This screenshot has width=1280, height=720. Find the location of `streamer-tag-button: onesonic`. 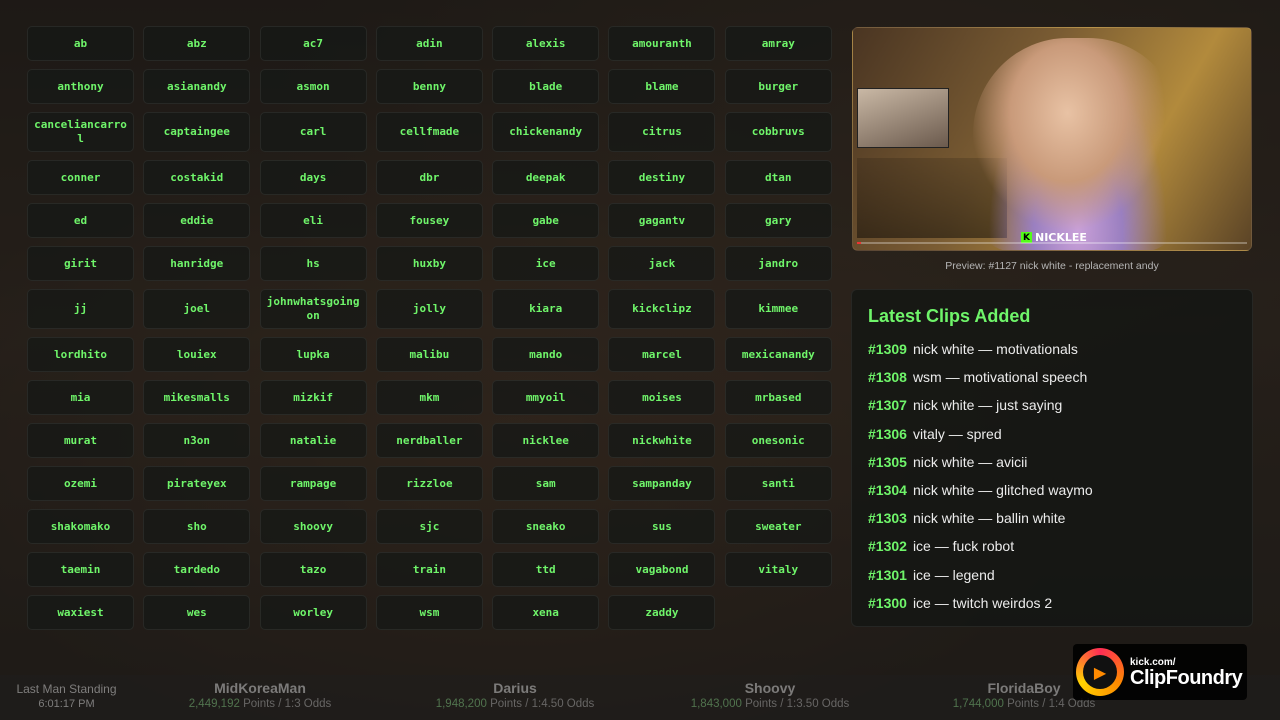

streamer-tag-button: onesonic is located at coordinates (778, 440).